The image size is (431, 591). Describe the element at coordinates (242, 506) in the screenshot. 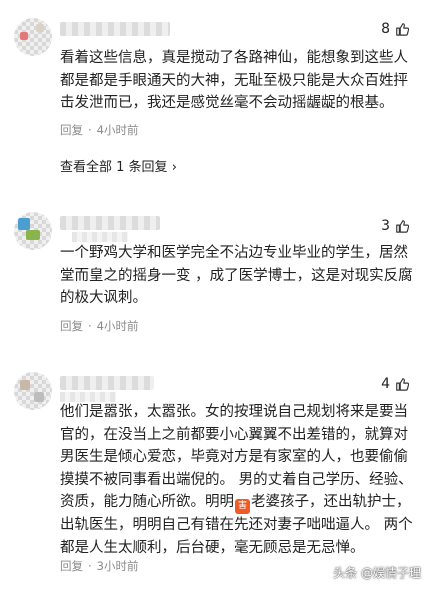

I see `emoji-icon: 害` at that location.